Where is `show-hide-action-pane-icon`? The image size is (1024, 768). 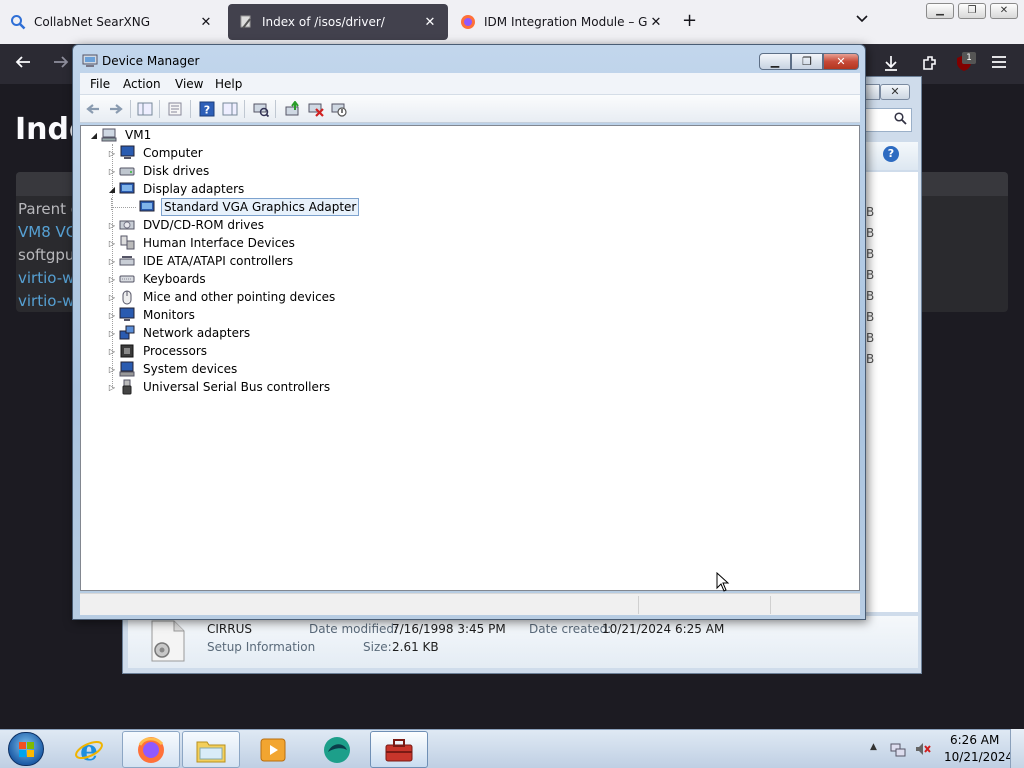 show-hide-action-pane-icon is located at coordinates (230, 109).